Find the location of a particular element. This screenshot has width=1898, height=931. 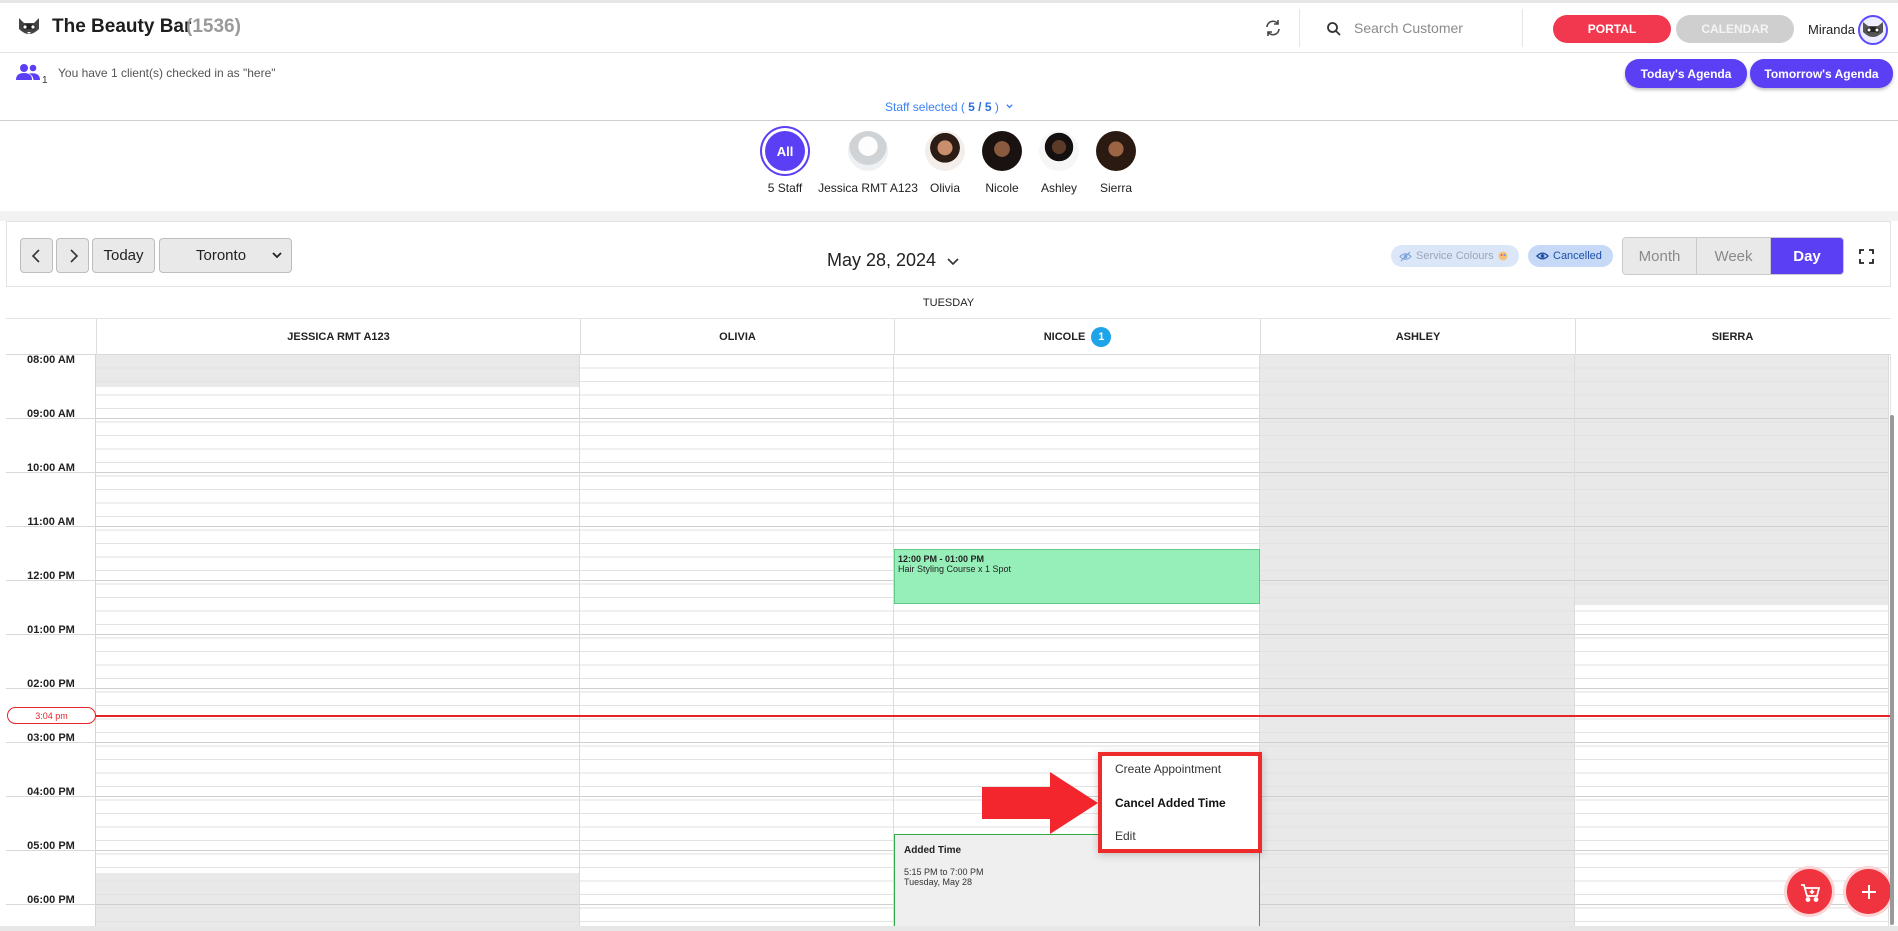

event-time: 12:00 PM - 01:00 PM is located at coordinates (941, 559).